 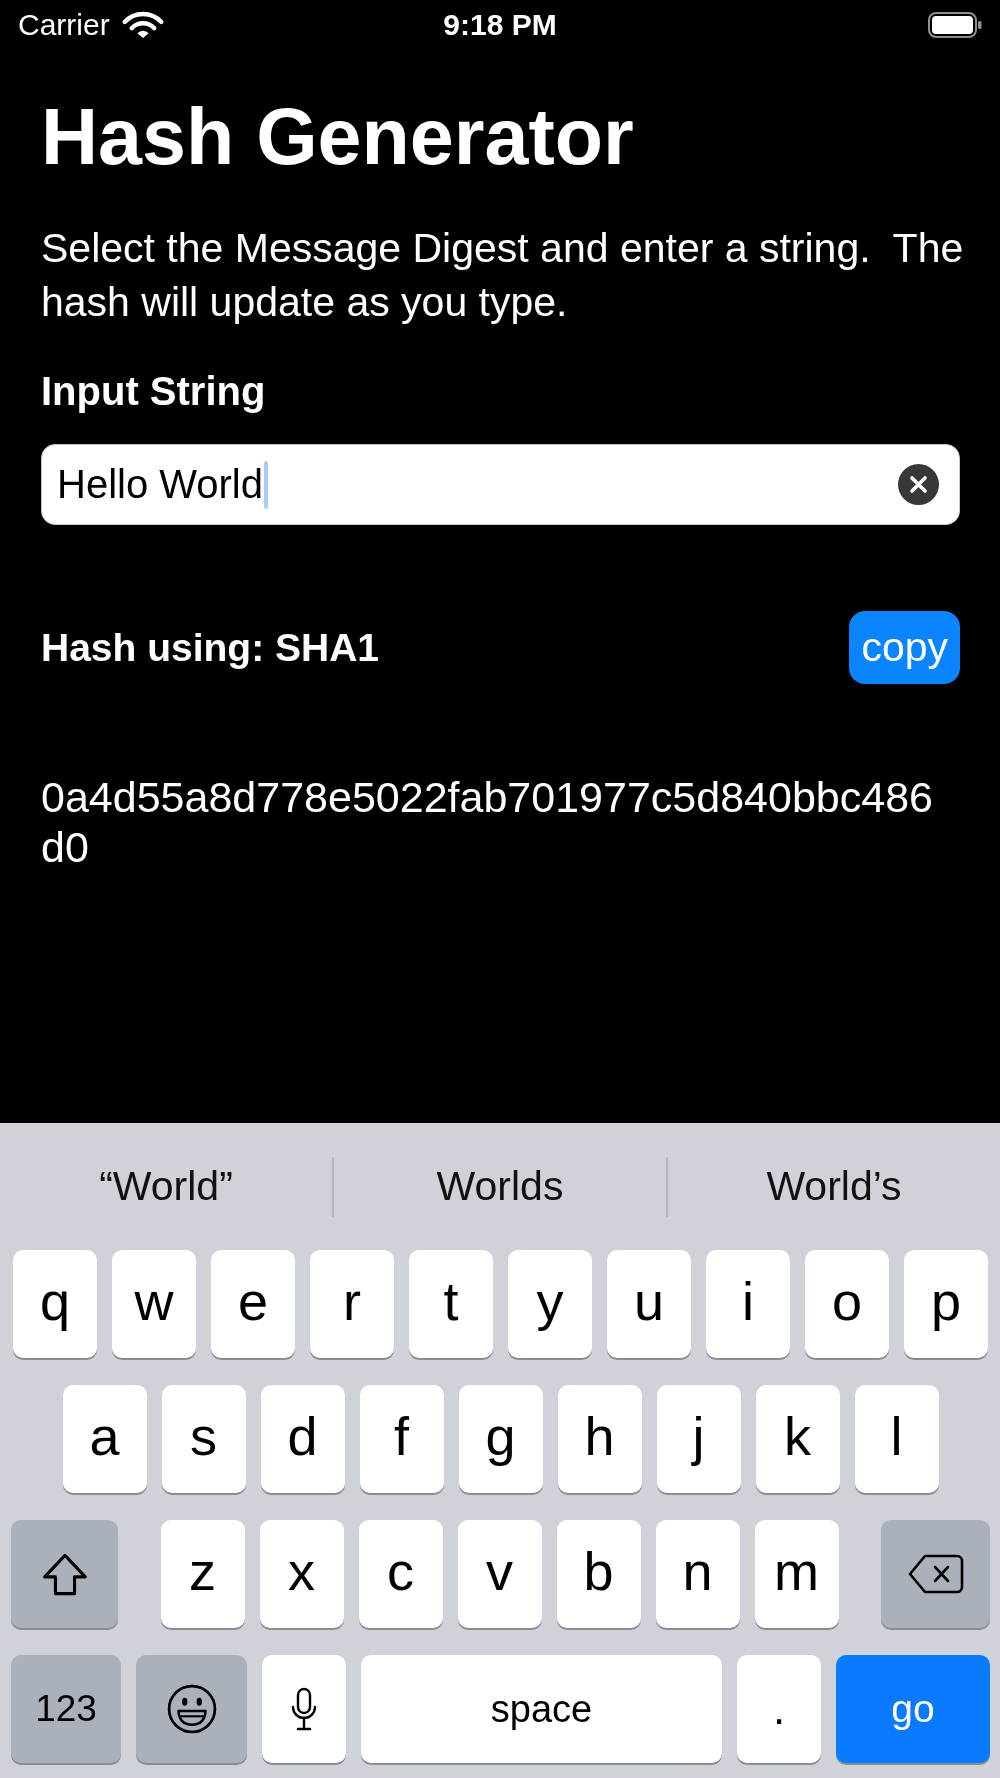 What do you see at coordinates (266, 484) in the screenshot?
I see `text-cursor` at bounding box center [266, 484].